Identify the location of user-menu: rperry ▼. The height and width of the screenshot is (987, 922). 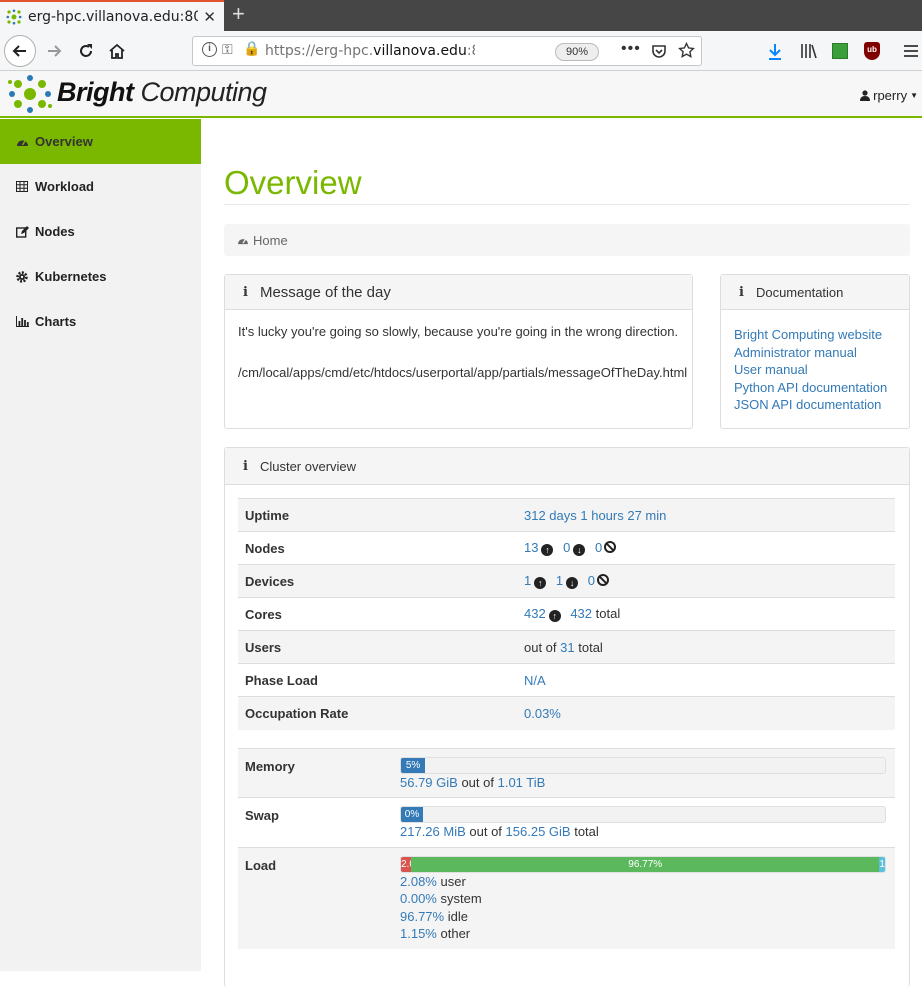
(889, 95).